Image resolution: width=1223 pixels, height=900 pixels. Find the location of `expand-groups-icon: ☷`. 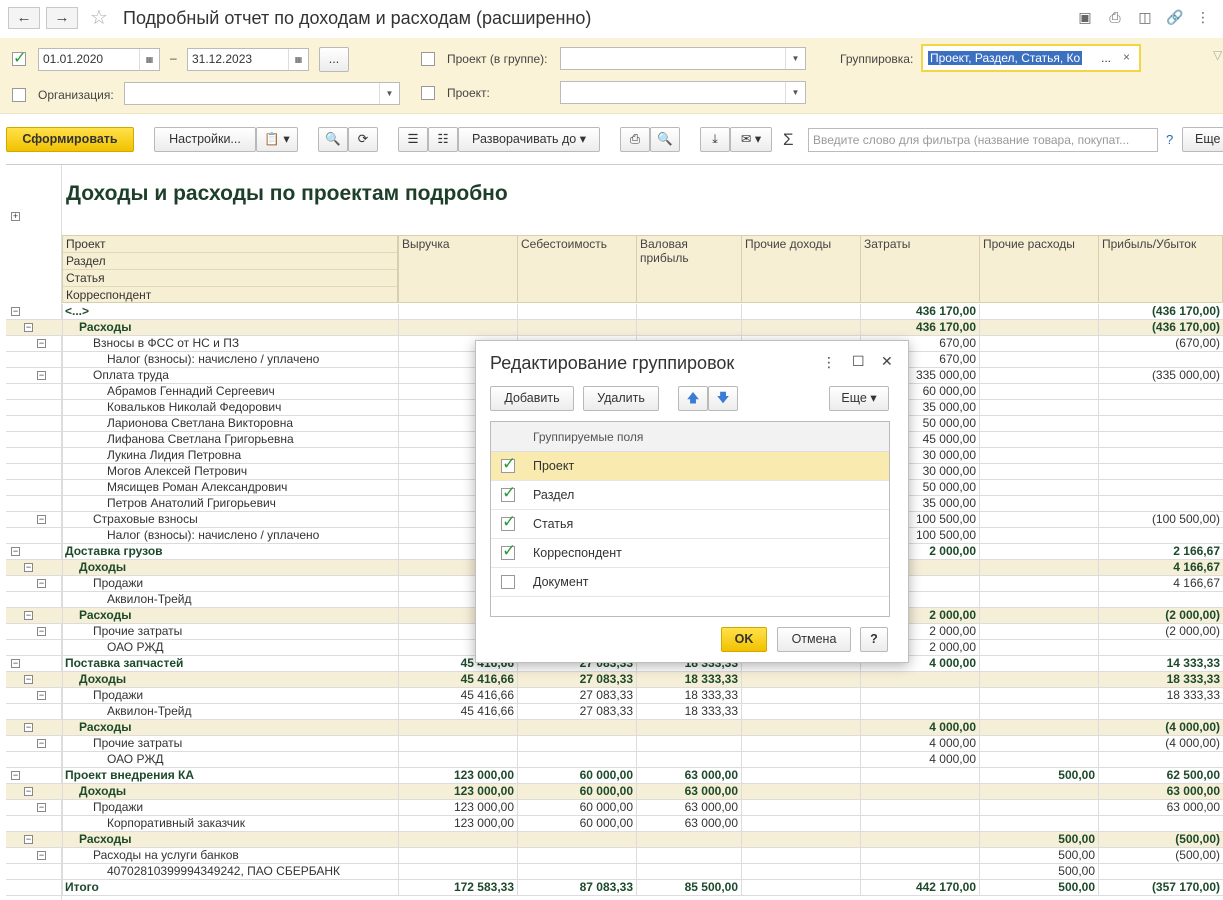

expand-groups-icon: ☷ is located at coordinates (443, 139).